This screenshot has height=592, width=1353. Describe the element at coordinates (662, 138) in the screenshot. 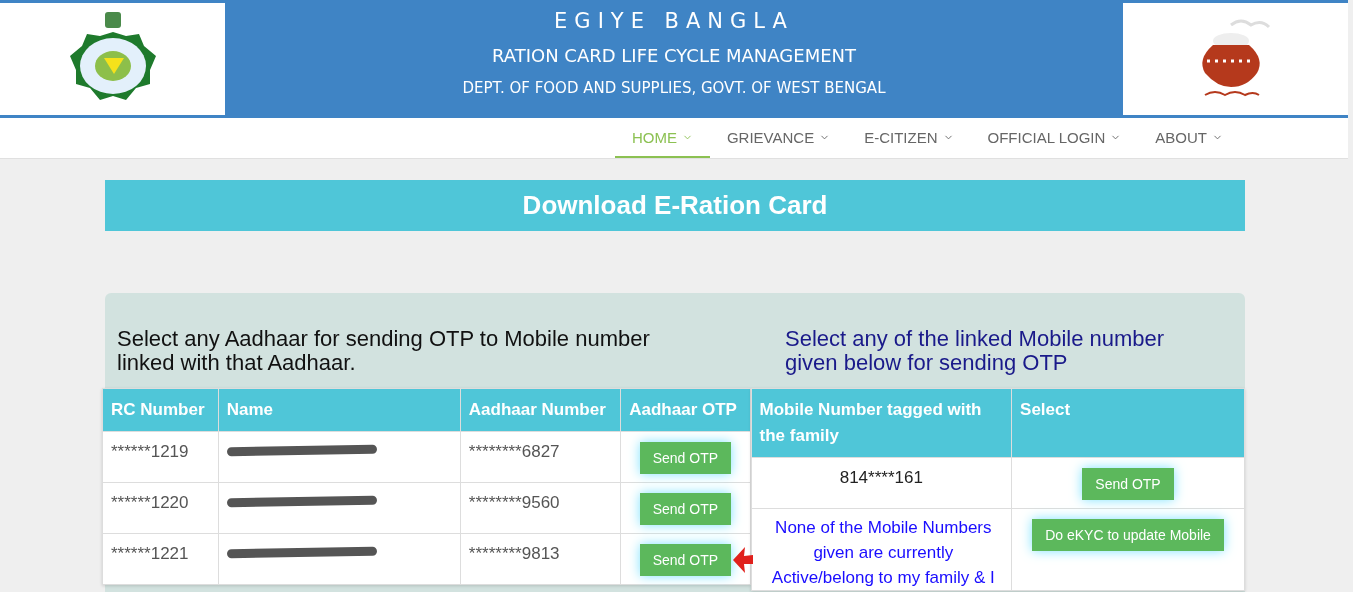

I see `nav-item: HOME` at that location.